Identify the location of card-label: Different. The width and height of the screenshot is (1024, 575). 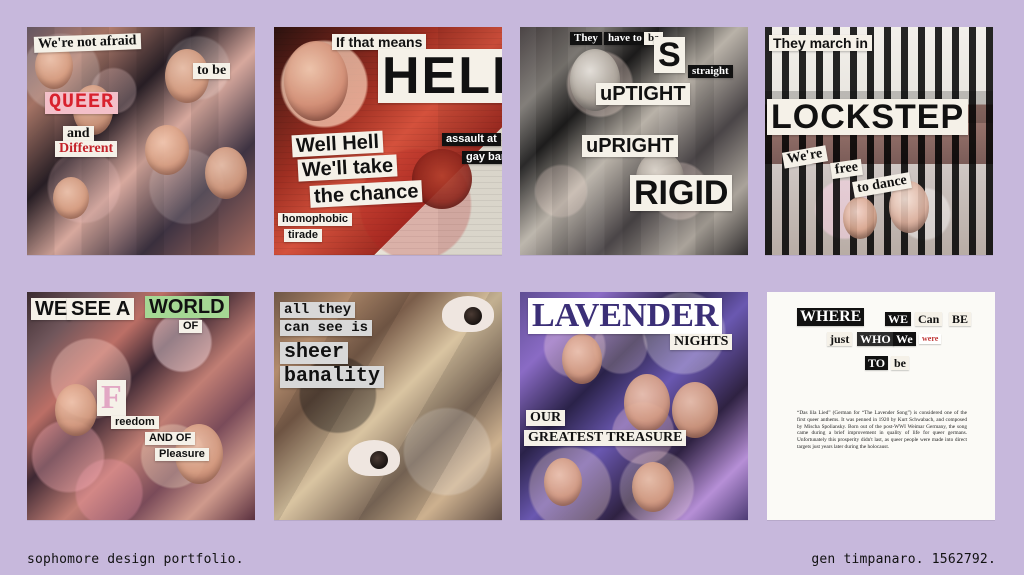
(86, 149).